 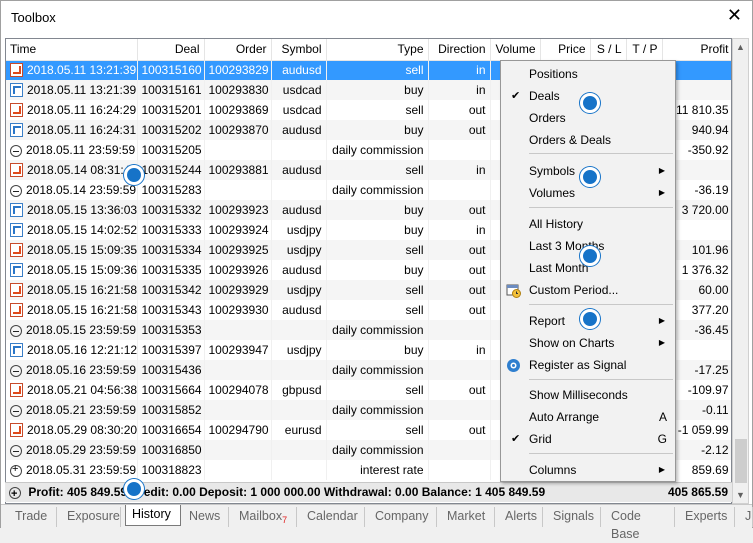 What do you see at coordinates (740, 495) in the screenshot?
I see `scroll-down-icon: ▼` at bounding box center [740, 495].